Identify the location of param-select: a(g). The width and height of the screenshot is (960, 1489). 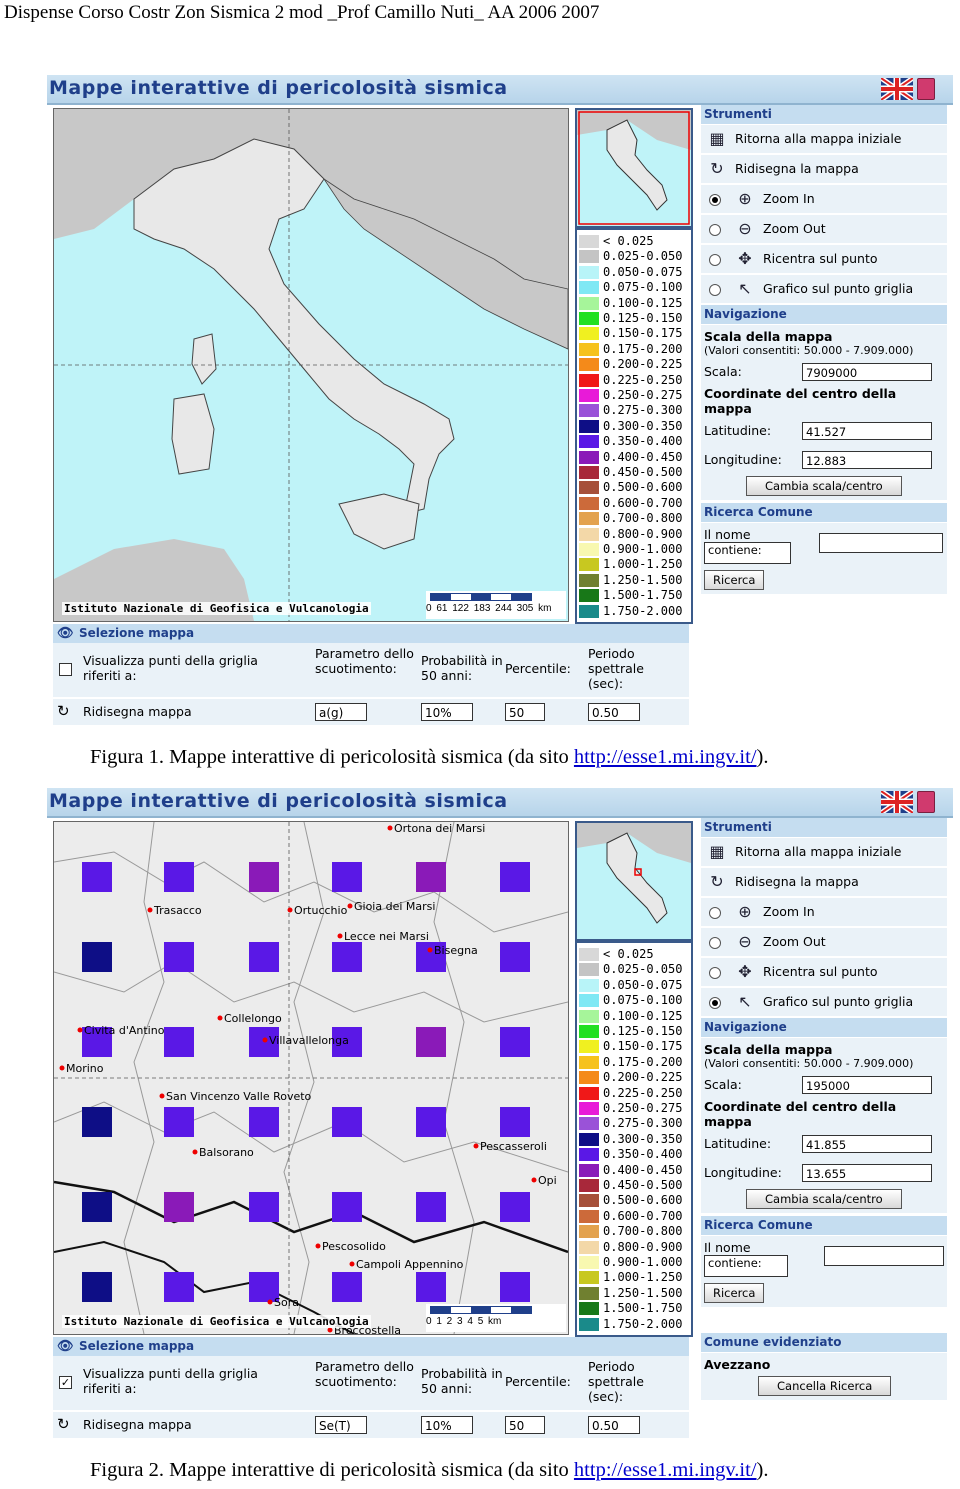
(341, 712).